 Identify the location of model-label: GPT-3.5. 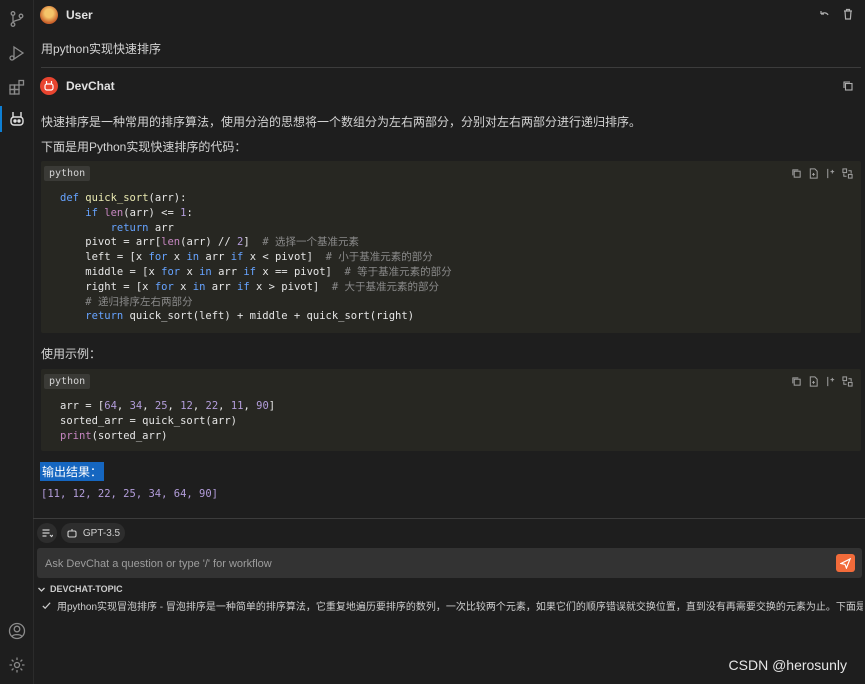
(101, 533).